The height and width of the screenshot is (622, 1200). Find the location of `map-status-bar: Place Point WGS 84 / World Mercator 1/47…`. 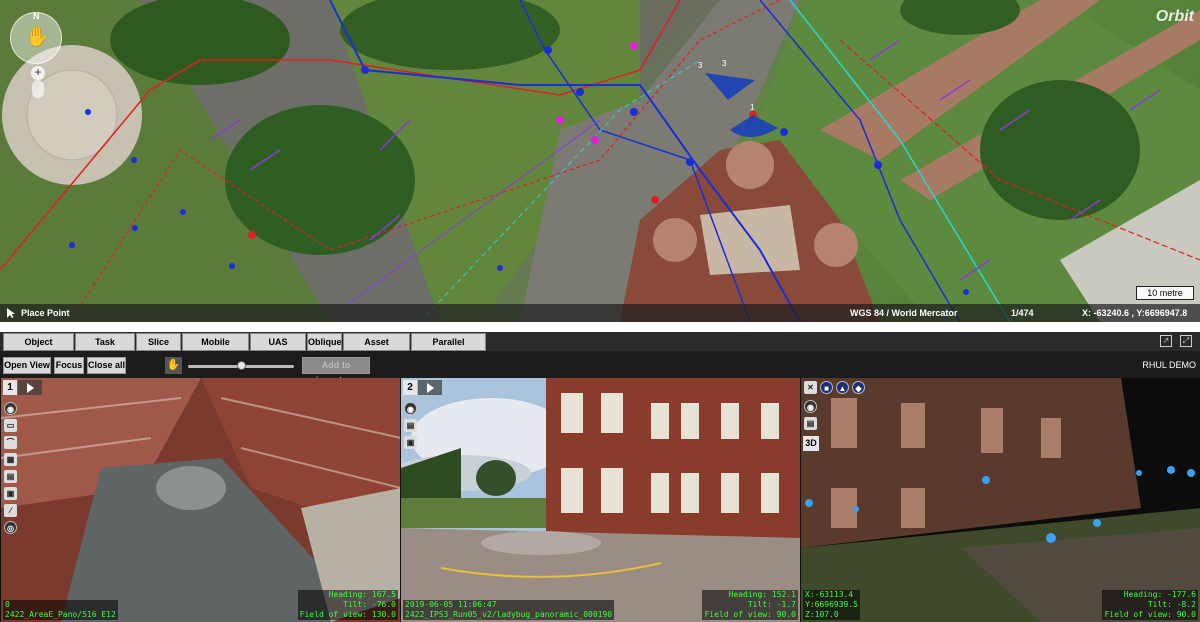

map-status-bar: Place Point WGS 84 / World Mercator 1/47… is located at coordinates (600, 313).